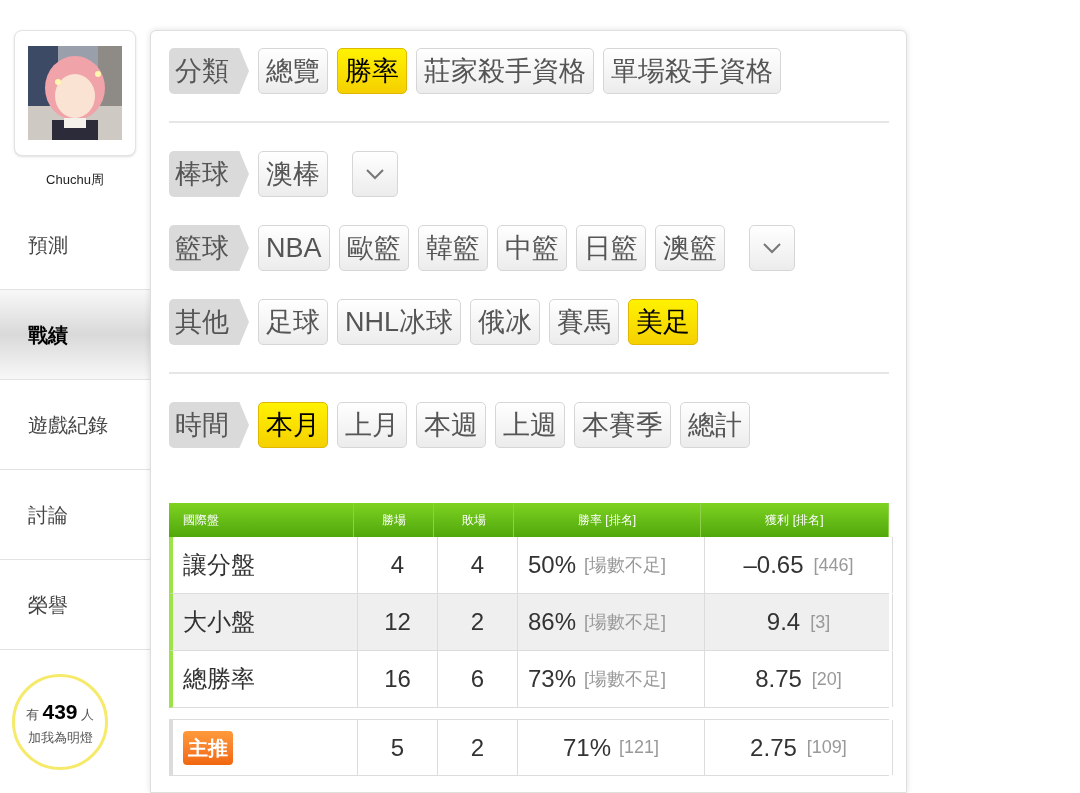  Describe the element at coordinates (75, 335) in the screenshot. I see `nav-item: 戰績` at that location.